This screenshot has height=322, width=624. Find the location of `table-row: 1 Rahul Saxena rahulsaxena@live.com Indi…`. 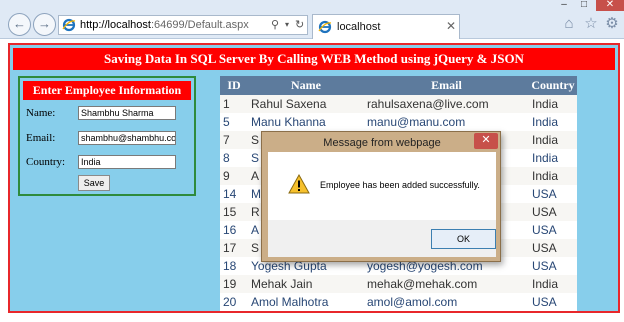

table-row: 1 Rahul Saxena rahulsaxena@live.com Indi… is located at coordinates (398, 104).